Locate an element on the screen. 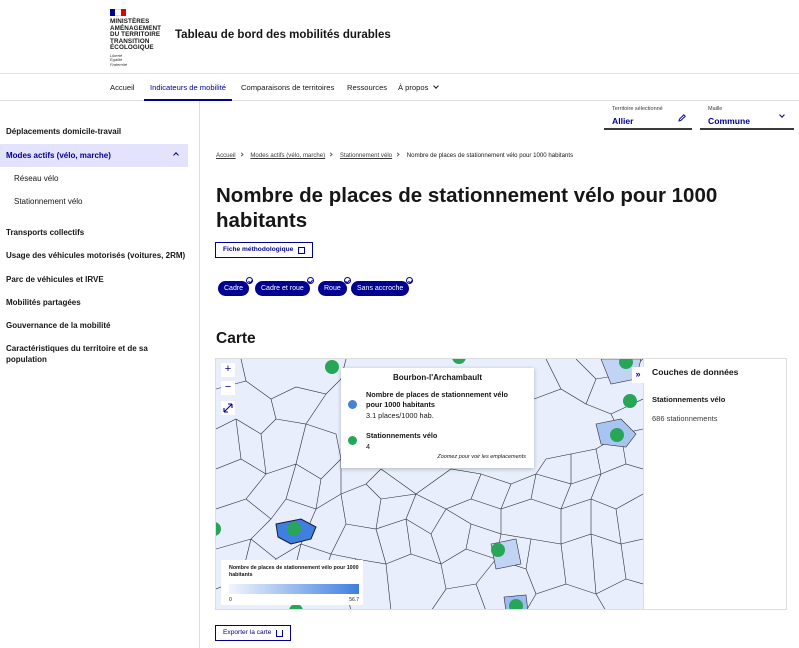 The image size is (799, 648). sidebar-subitem-reseau-velo: Réseau vélo is located at coordinates (36, 178).